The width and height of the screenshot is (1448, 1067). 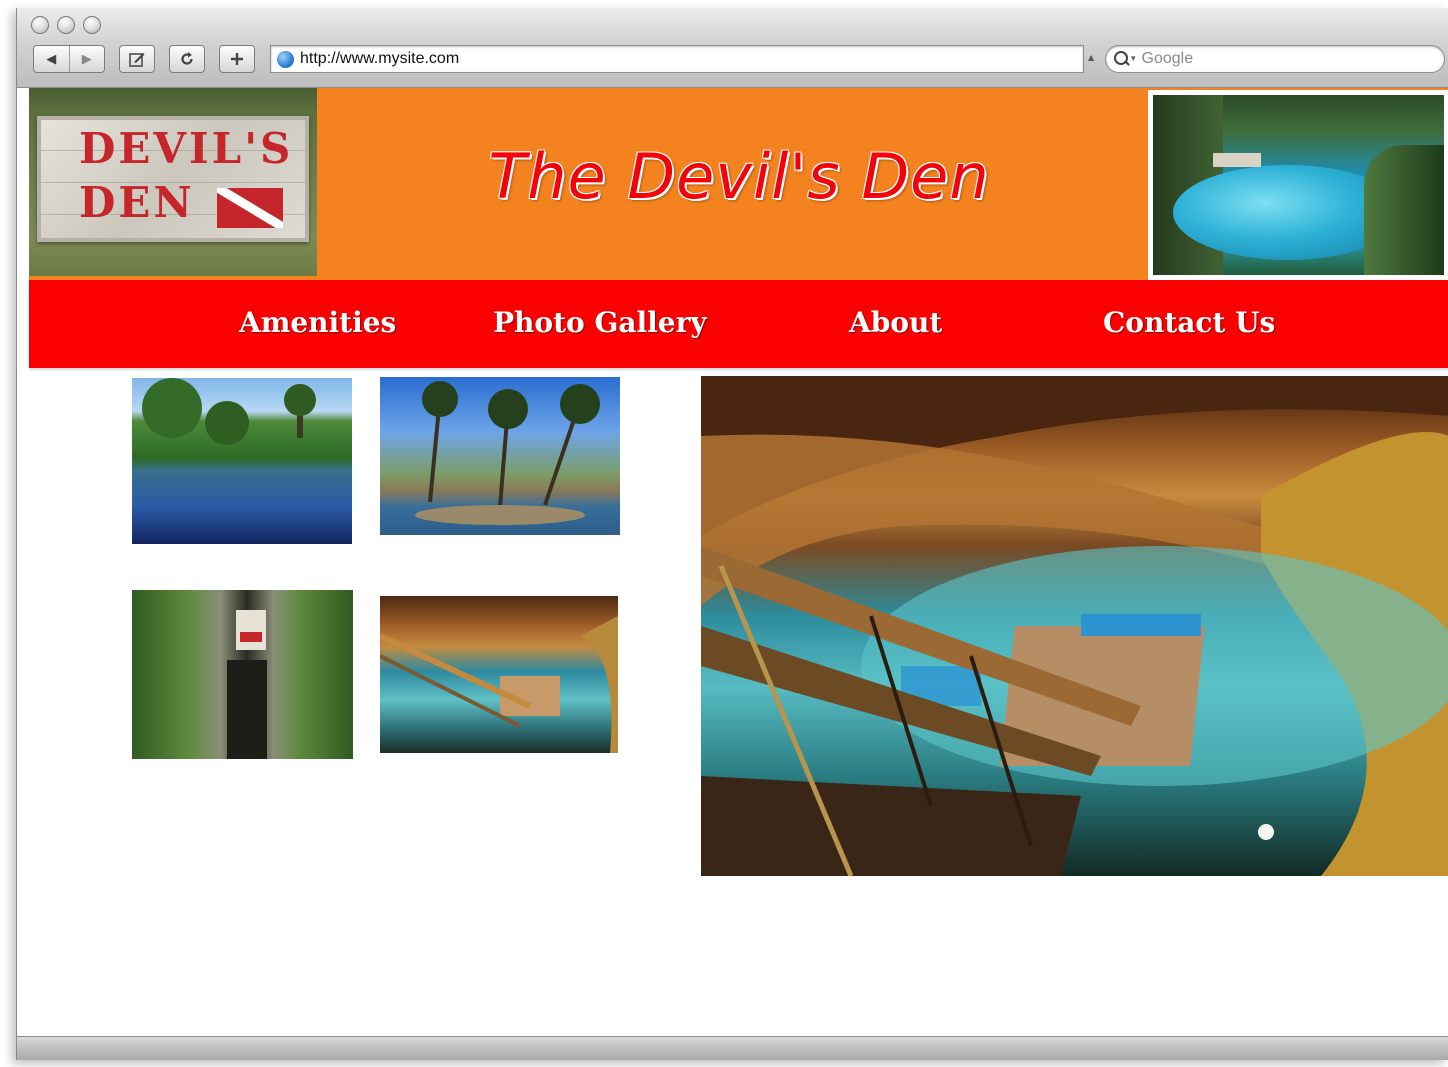 What do you see at coordinates (242, 674) in the screenshot?
I see `gallery-thumbnail-cave-entrance` at bounding box center [242, 674].